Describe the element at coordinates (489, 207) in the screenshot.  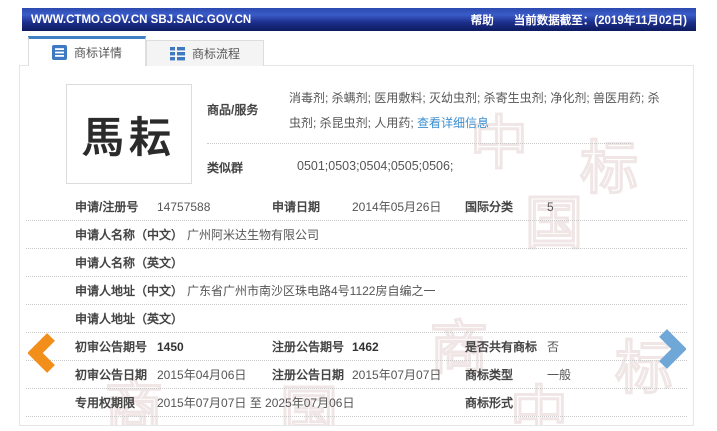
I see `intl-class-label: 国际分类` at that location.